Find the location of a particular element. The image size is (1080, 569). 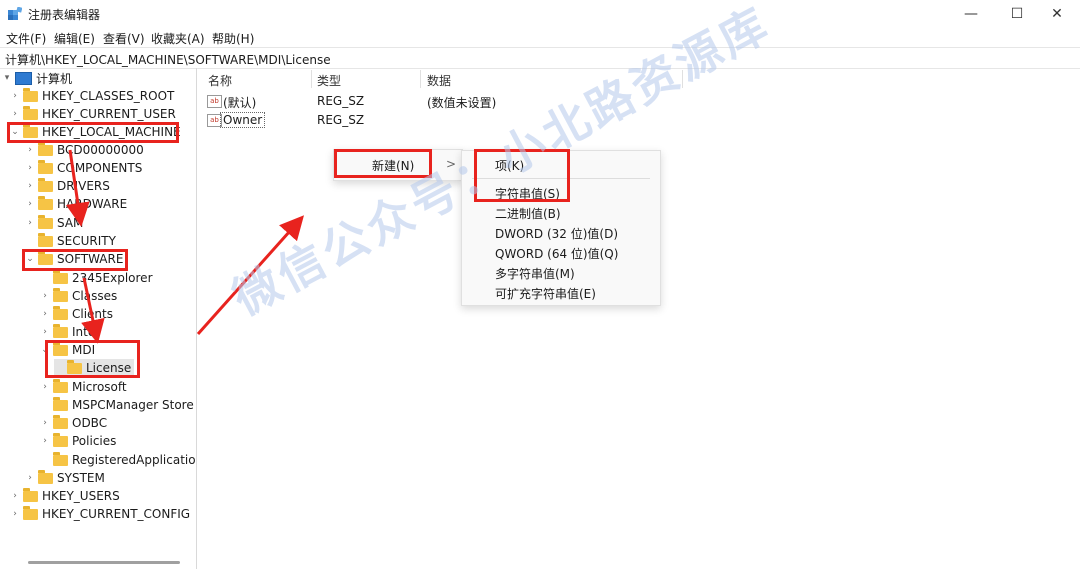

menu-favorites: 收藏夹(A) is located at coordinates (178, 38).